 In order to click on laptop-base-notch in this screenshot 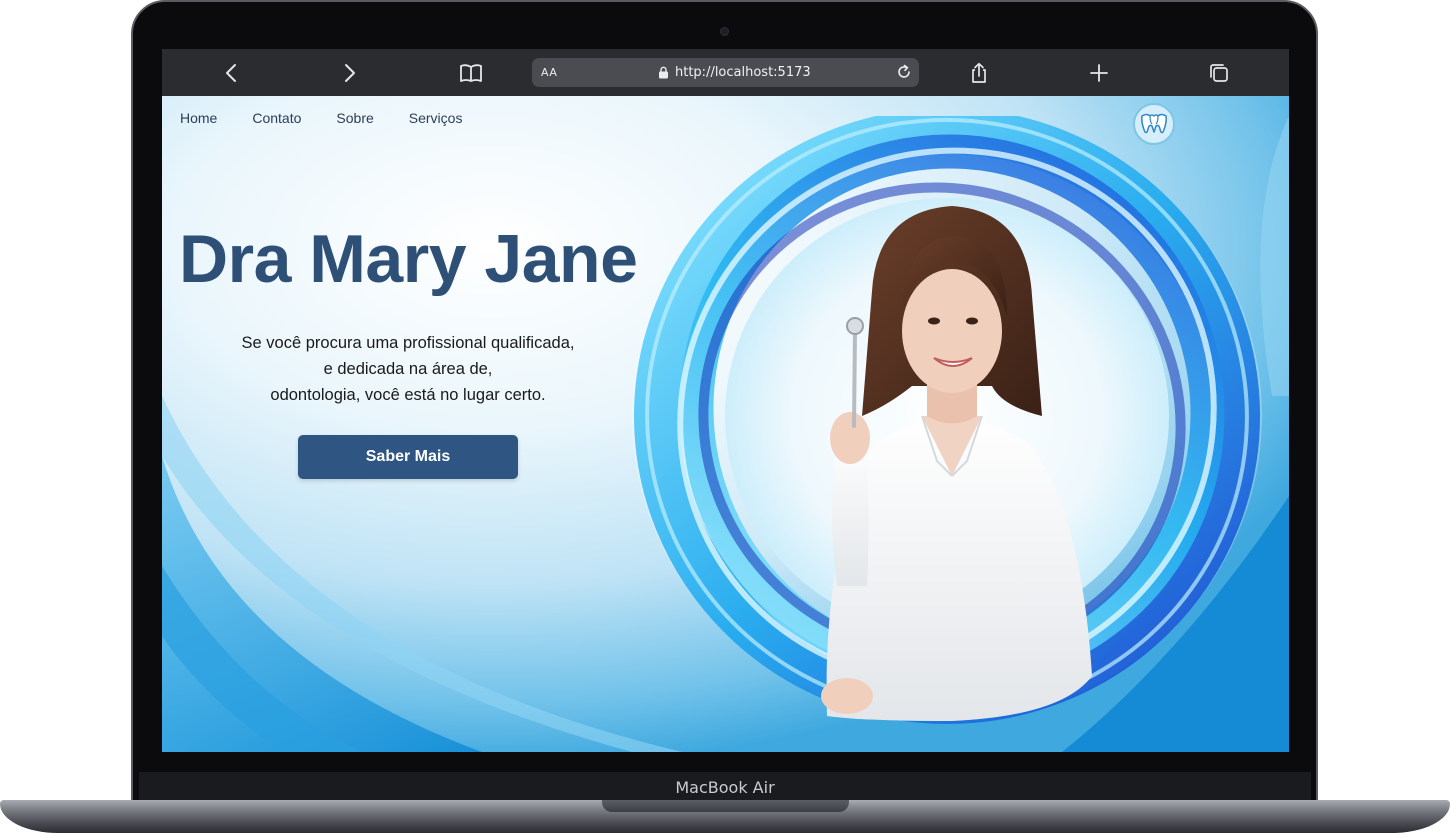, I will do `click(725, 806)`.